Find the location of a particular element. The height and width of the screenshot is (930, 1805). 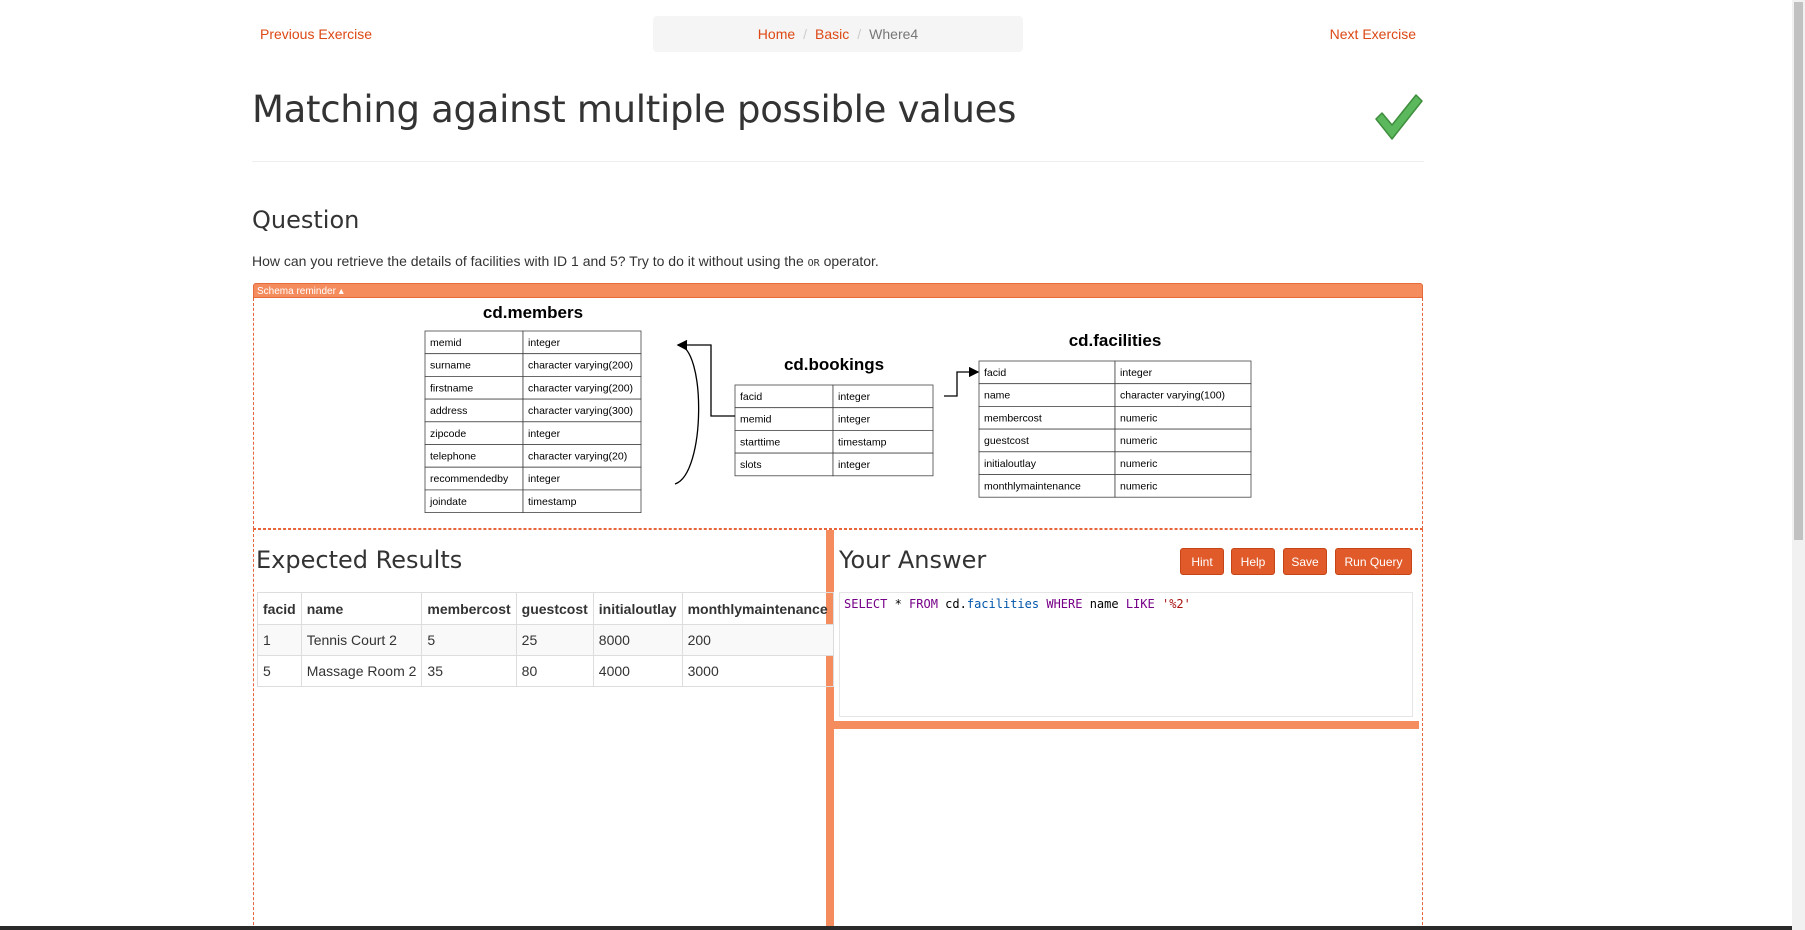

table-cell-name: Tennis Court 2 is located at coordinates (361, 640).